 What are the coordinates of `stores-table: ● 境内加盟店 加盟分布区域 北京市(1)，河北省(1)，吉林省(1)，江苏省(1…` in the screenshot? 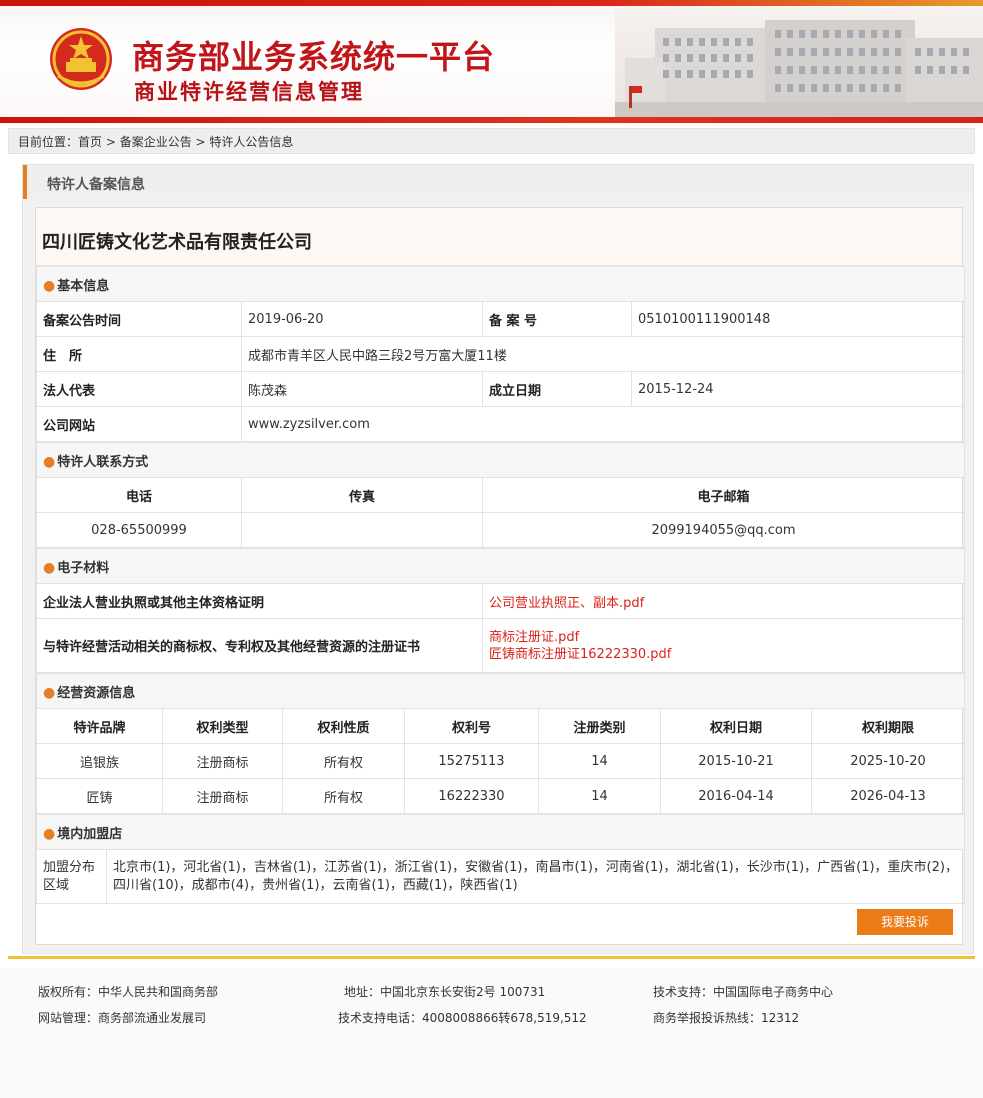 It's located at (500, 859).